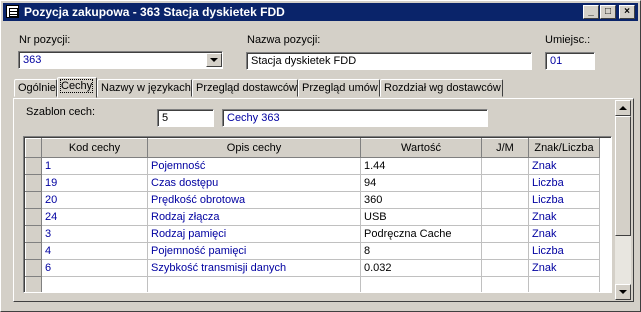 The width and height of the screenshot is (641, 312). I want to click on znak-liczba-cell, so click(564, 284).